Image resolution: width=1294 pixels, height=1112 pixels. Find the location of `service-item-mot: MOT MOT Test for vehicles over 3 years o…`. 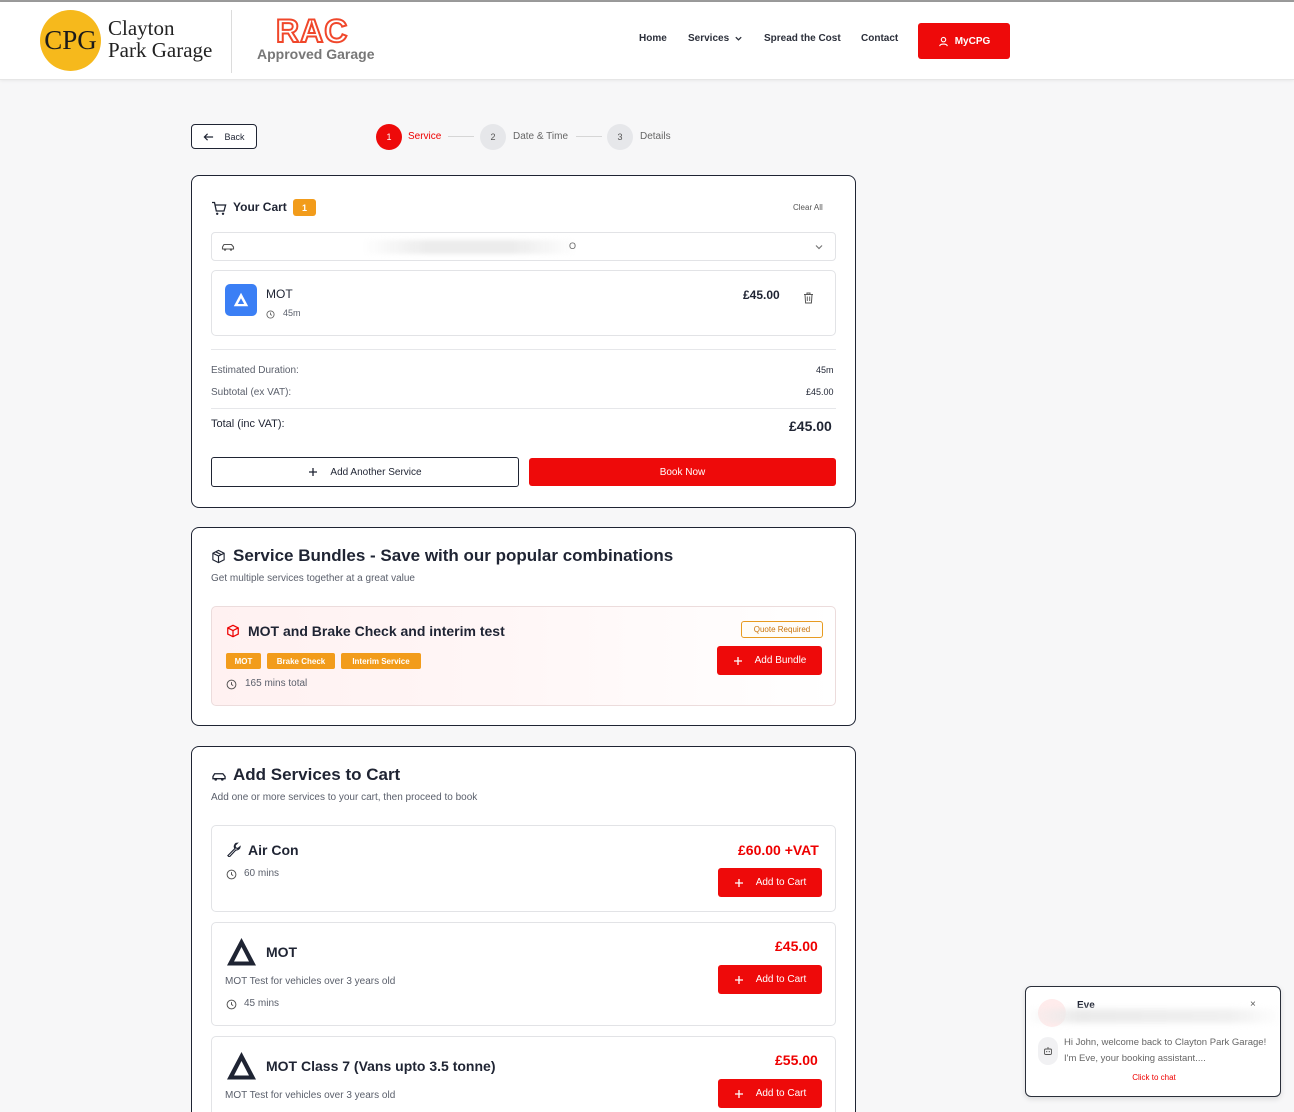

service-item-mot: MOT MOT Test for vehicles over 3 years o… is located at coordinates (523, 974).